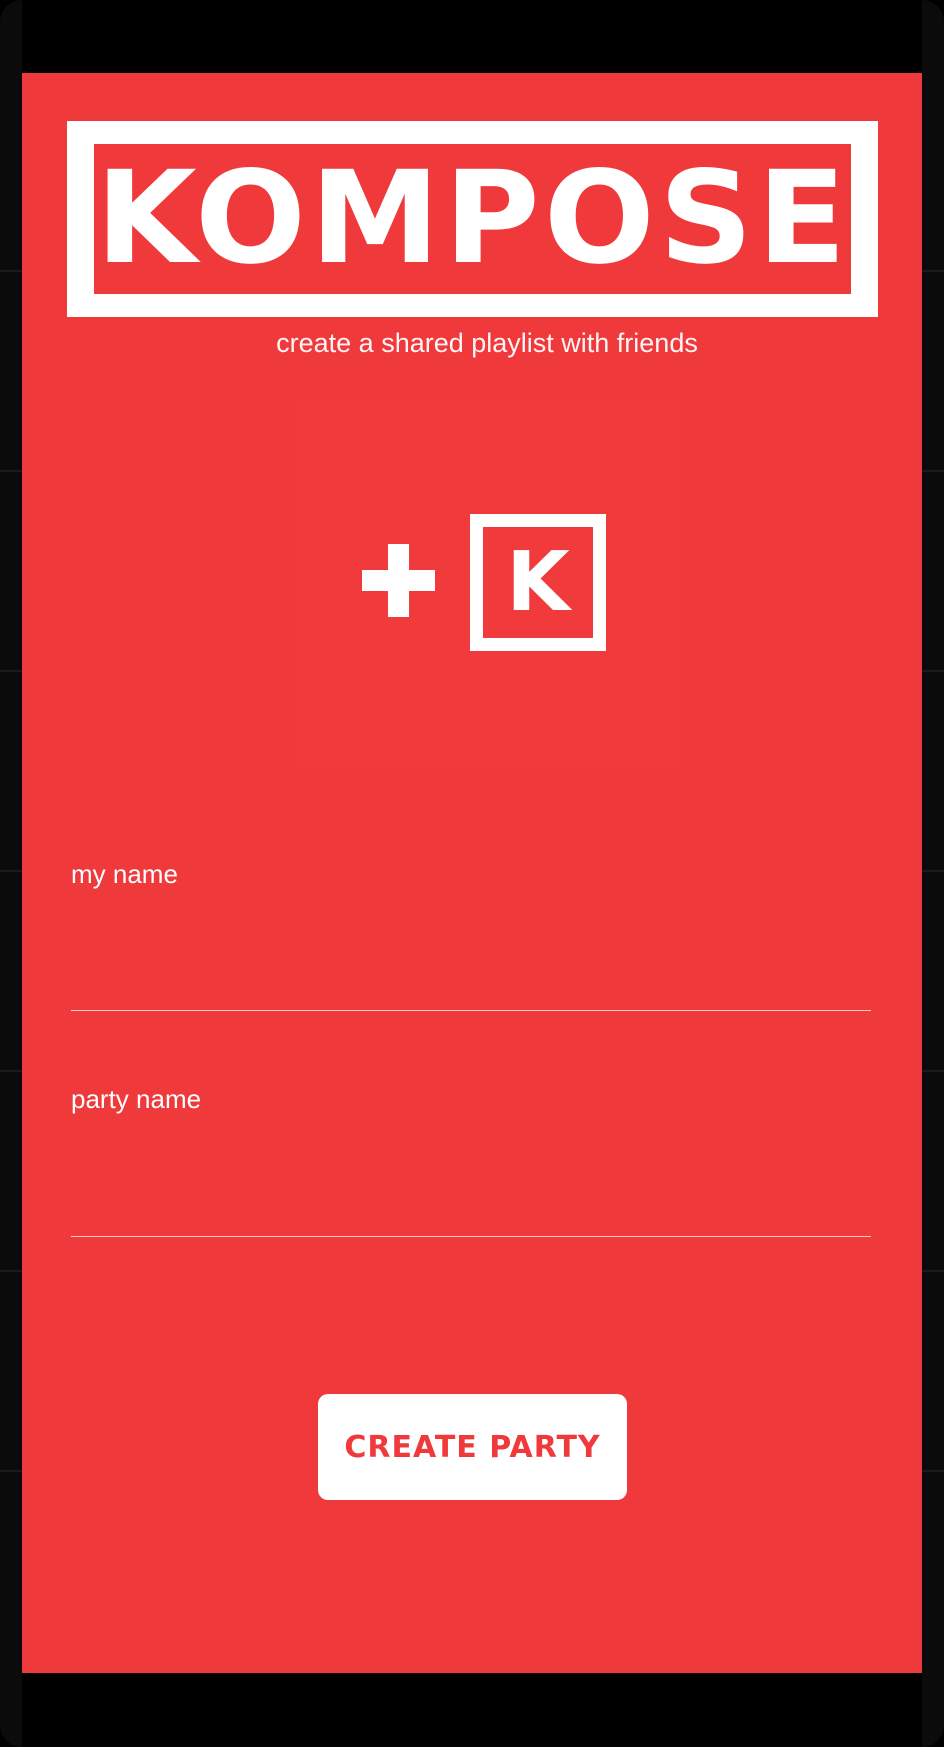 Image resolution: width=944 pixels, height=1747 pixels. Describe the element at coordinates (472, 1447) in the screenshot. I see `create-party-button: CREATE PARTY` at that location.